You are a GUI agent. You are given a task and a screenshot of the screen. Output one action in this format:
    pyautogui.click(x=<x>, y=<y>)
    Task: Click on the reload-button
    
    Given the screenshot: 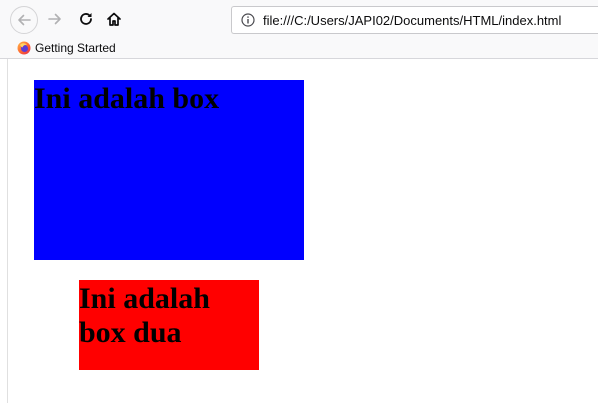 What is the action you would take?
    pyautogui.click(x=86, y=19)
    